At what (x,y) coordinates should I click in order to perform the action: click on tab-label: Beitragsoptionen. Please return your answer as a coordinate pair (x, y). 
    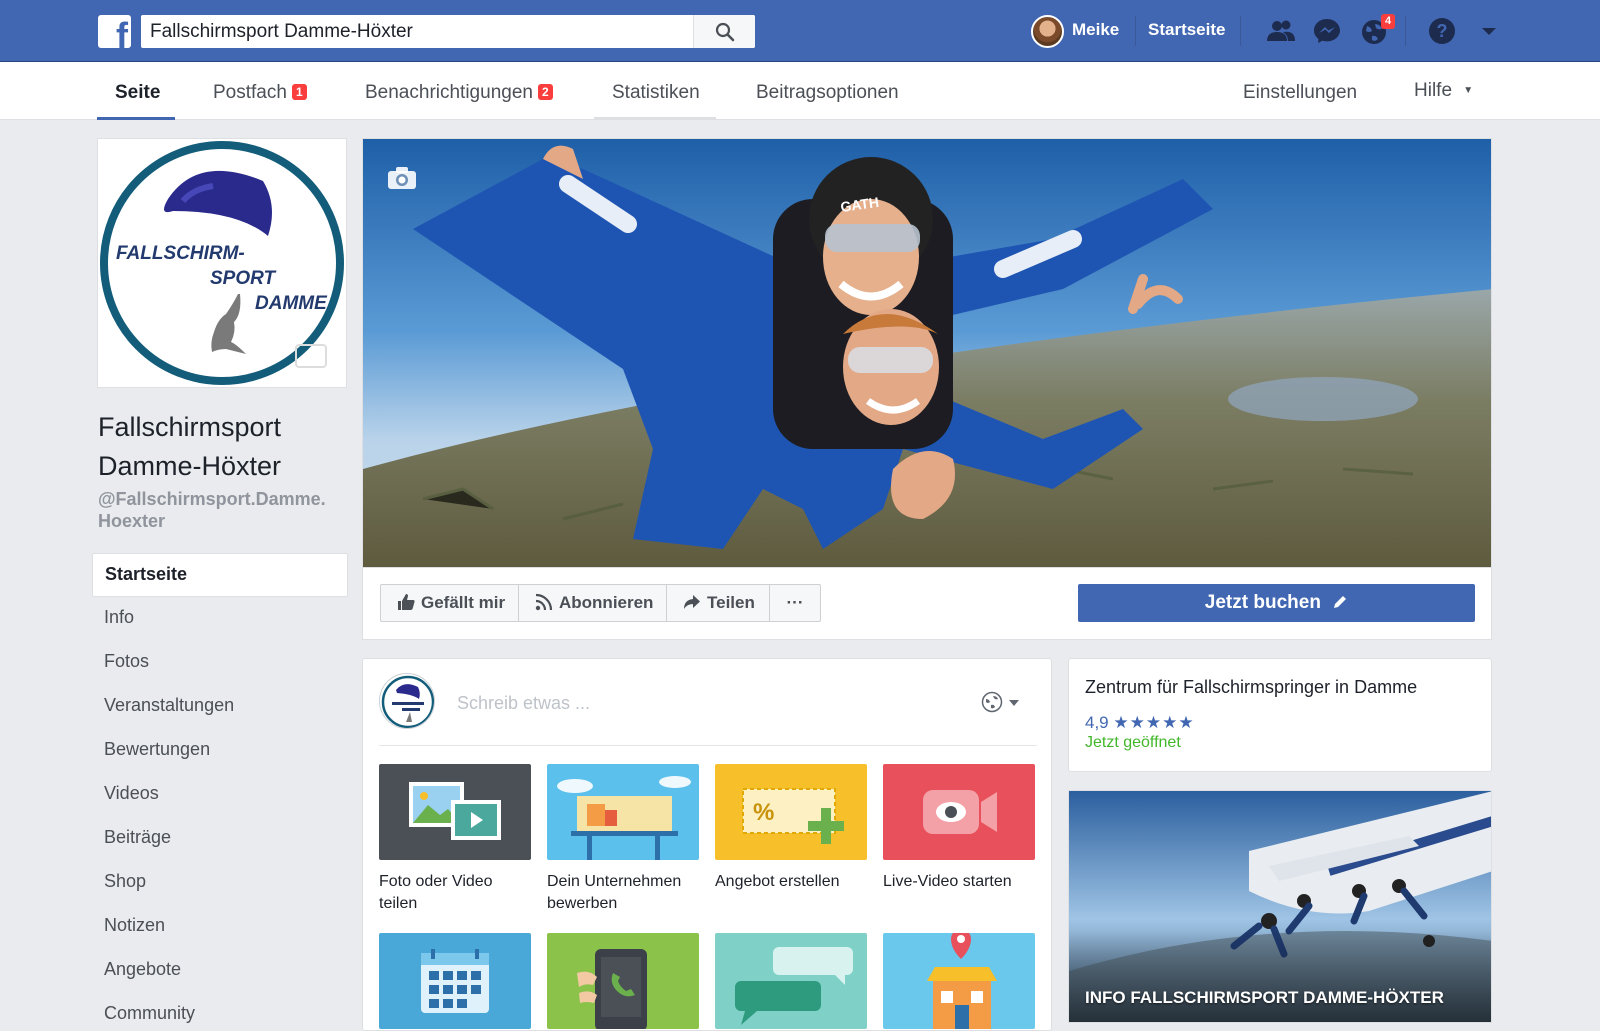
    Looking at the image, I should click on (827, 92).